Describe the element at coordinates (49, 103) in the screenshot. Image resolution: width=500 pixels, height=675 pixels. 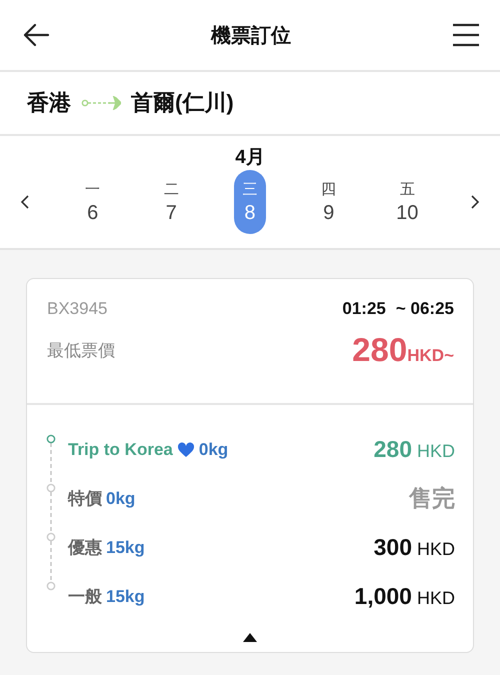
I see `origin-city: 香港` at that location.